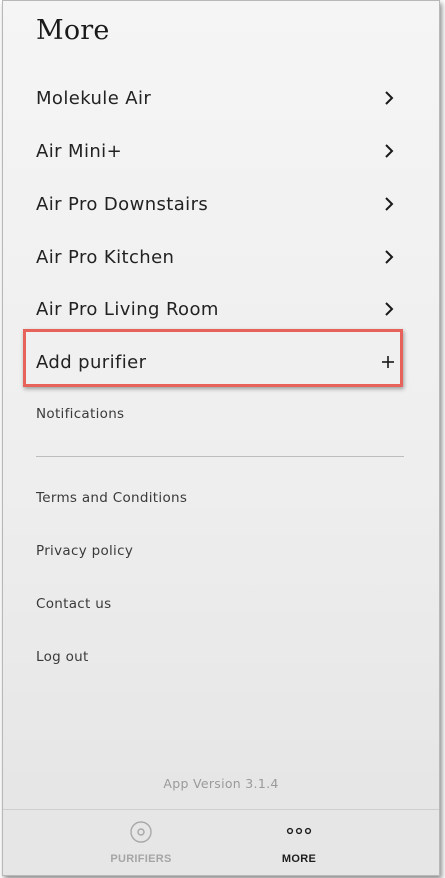 Image resolution: width=445 pixels, height=878 pixels. I want to click on plus-icon, so click(388, 362).